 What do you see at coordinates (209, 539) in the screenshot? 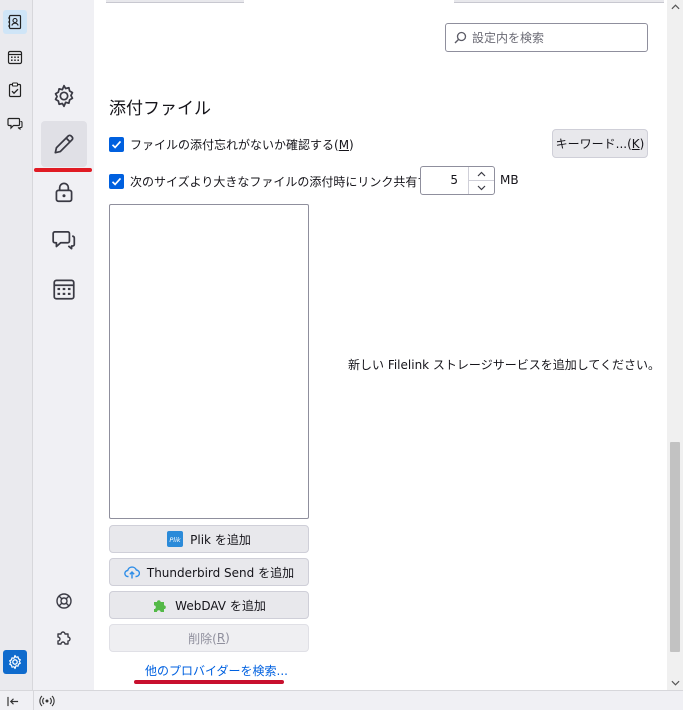
I see `add-plik-button: Plik Plik を追加` at bounding box center [209, 539].